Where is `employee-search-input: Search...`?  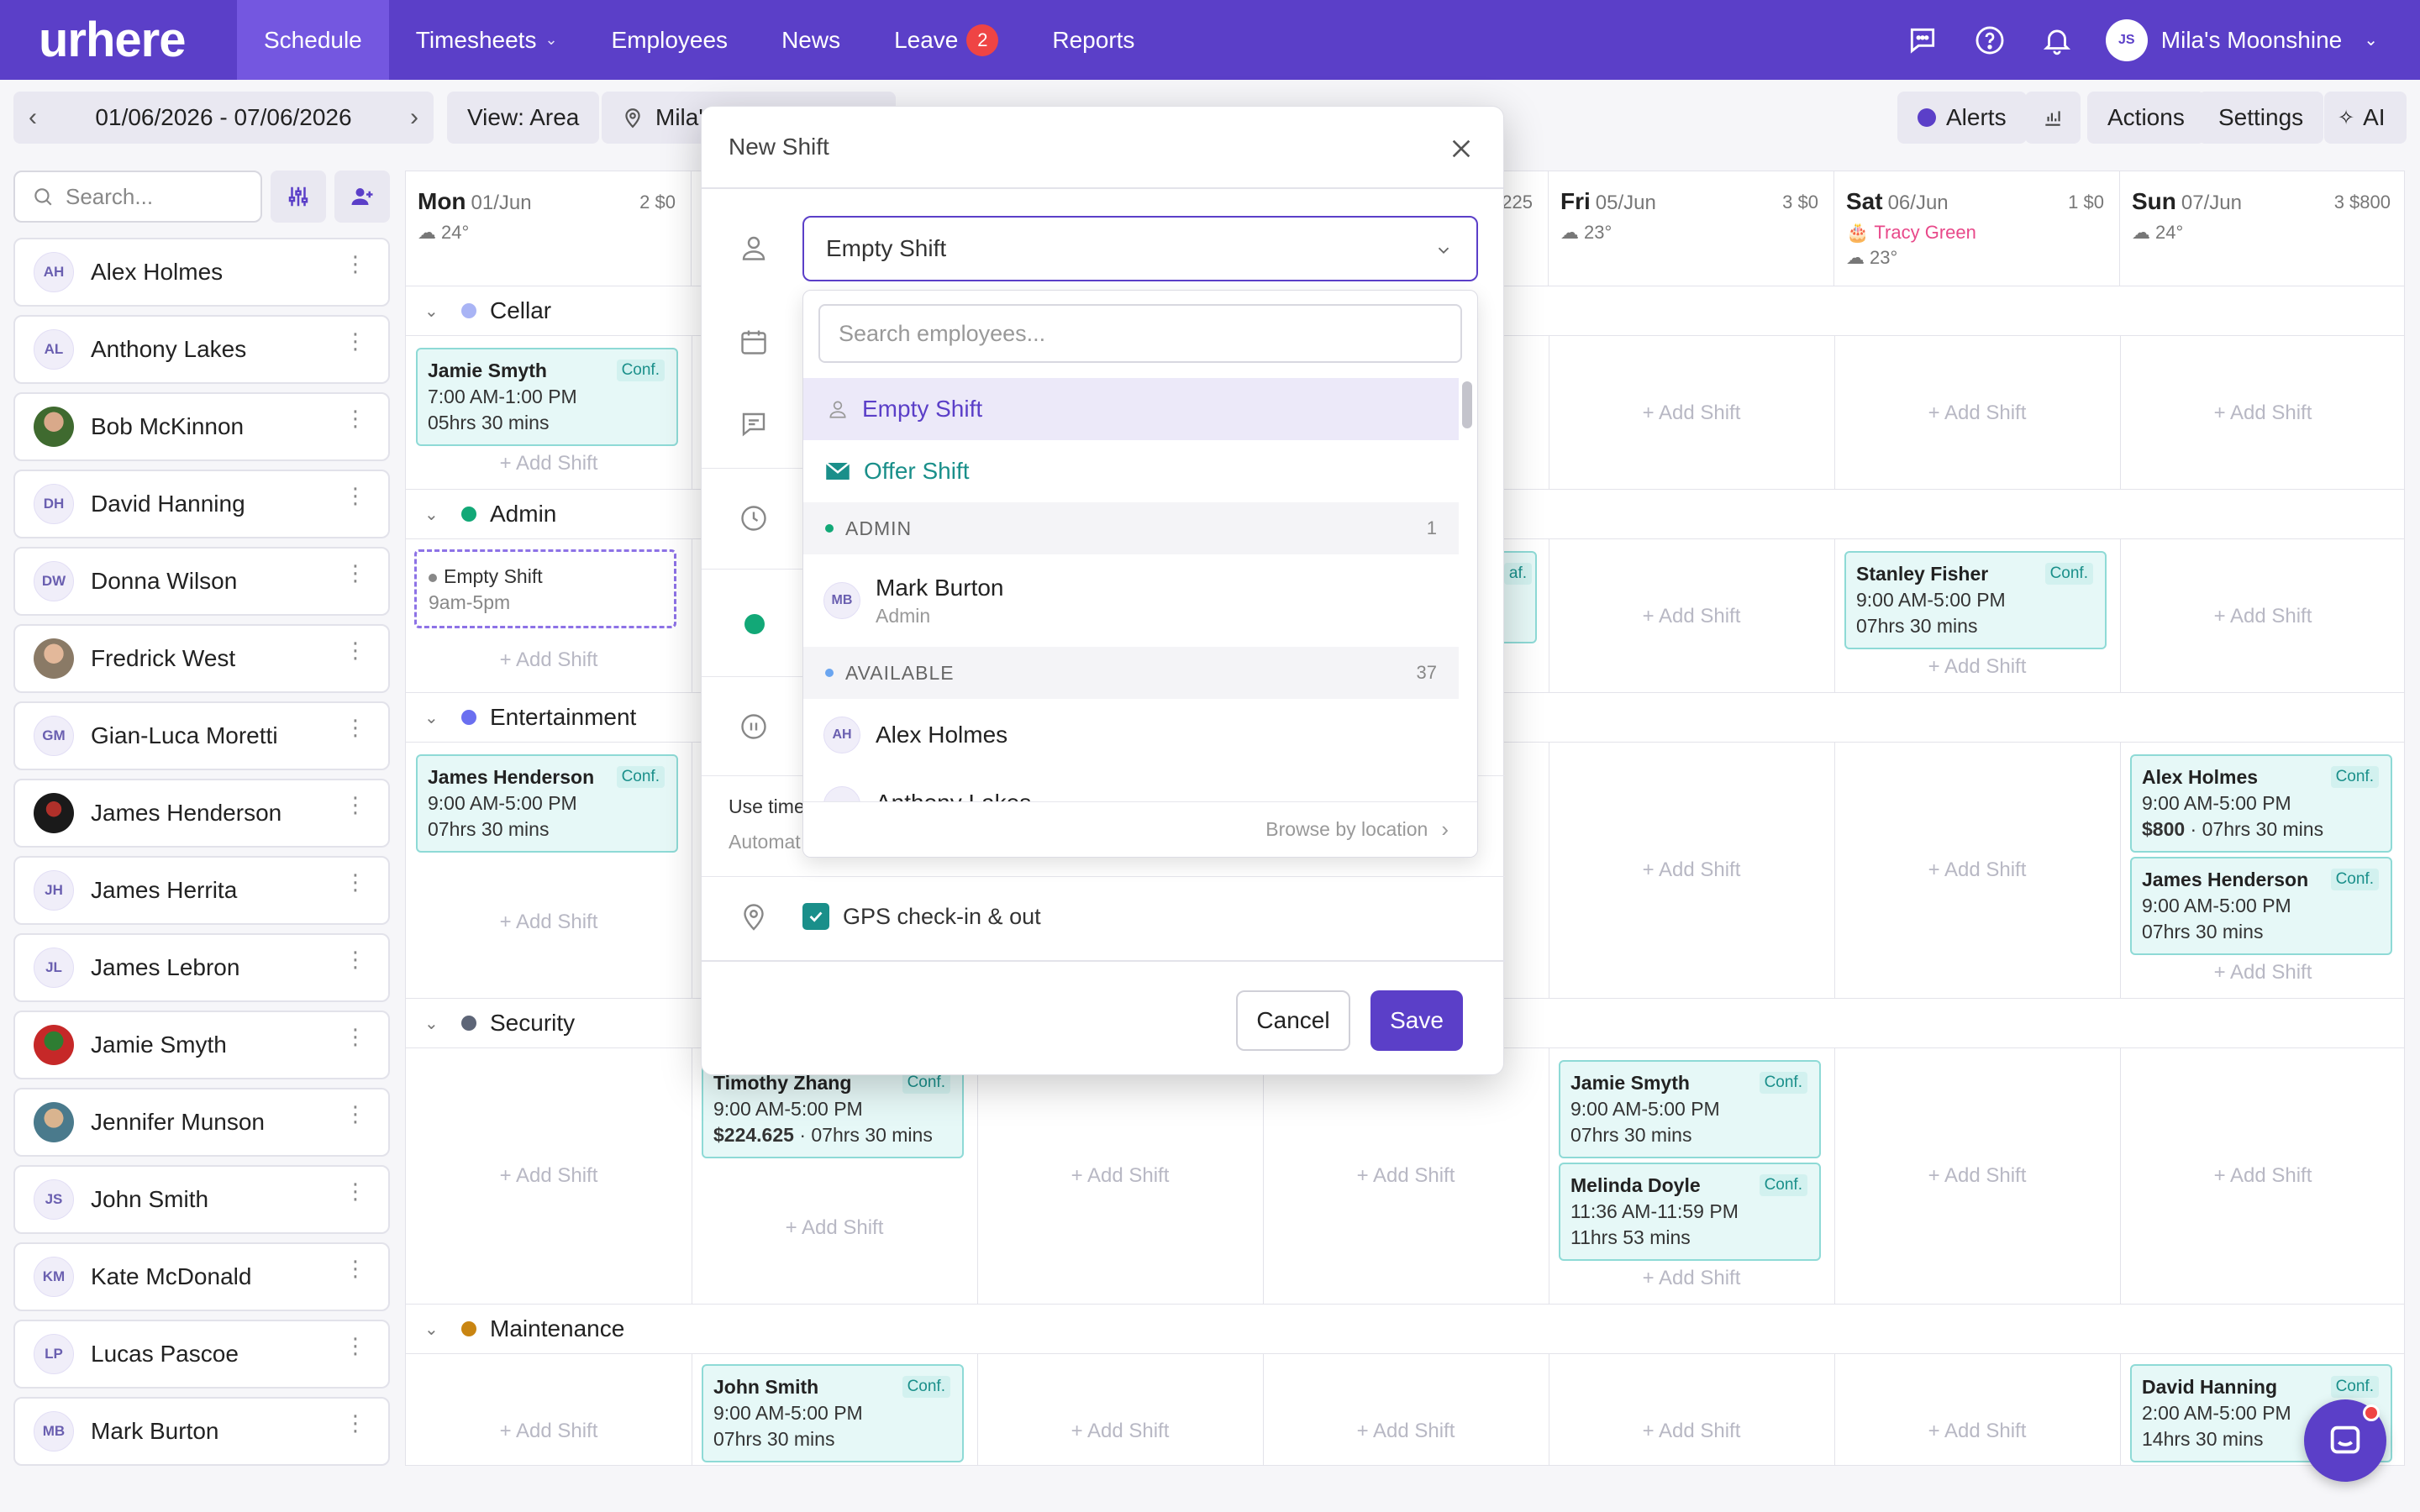 employee-search-input: Search... is located at coordinates (138, 197).